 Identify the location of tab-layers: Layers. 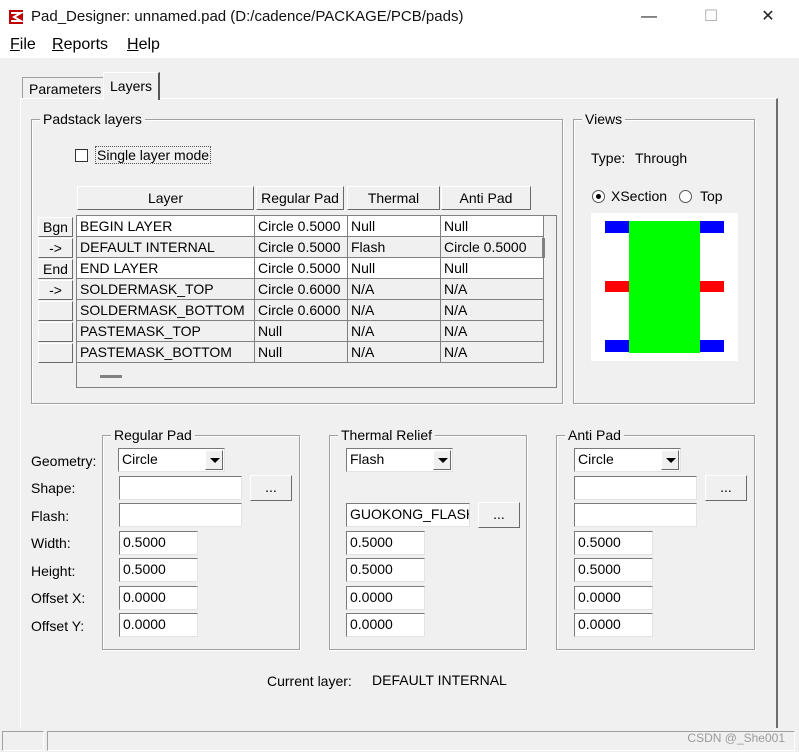
(132, 86).